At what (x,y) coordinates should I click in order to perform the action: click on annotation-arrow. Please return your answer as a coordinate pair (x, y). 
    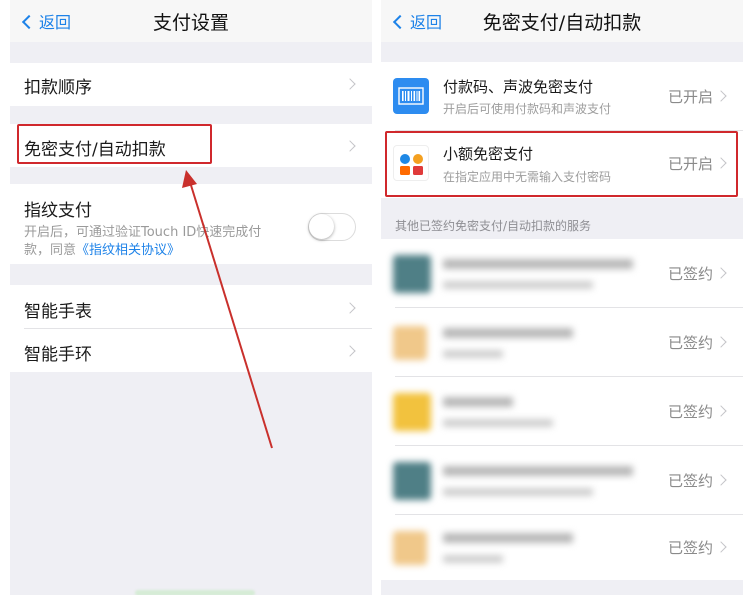
    Looking at the image, I should click on (227, 309).